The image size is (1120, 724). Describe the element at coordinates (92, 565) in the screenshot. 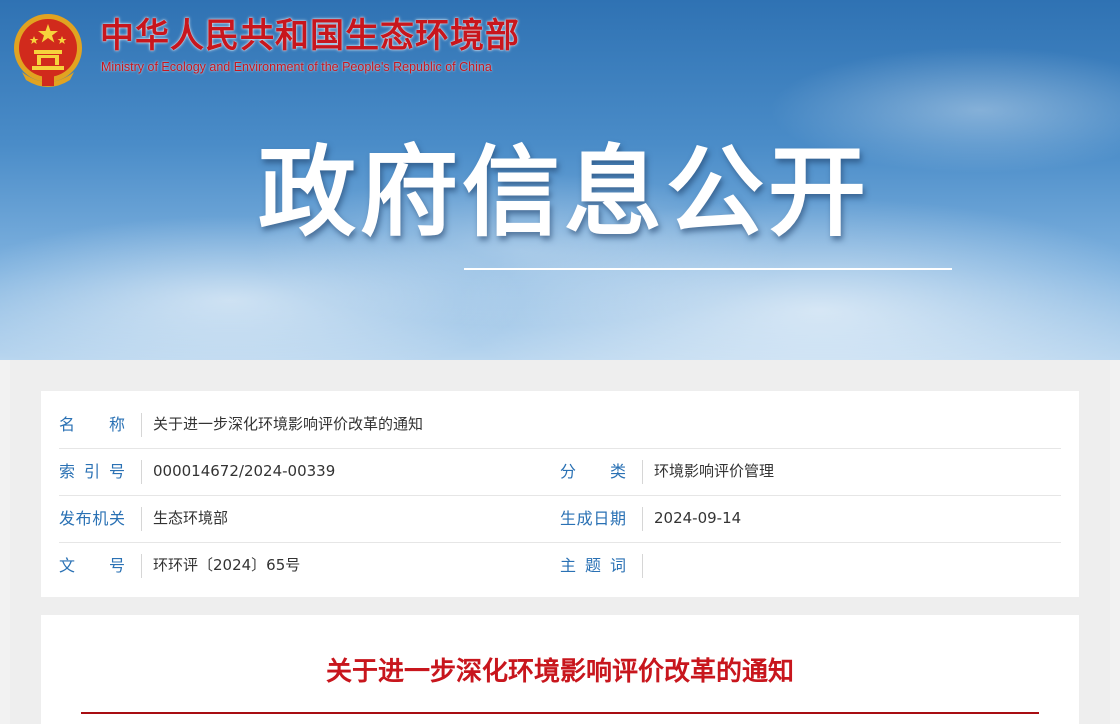

I see `docno-label: 文号` at that location.